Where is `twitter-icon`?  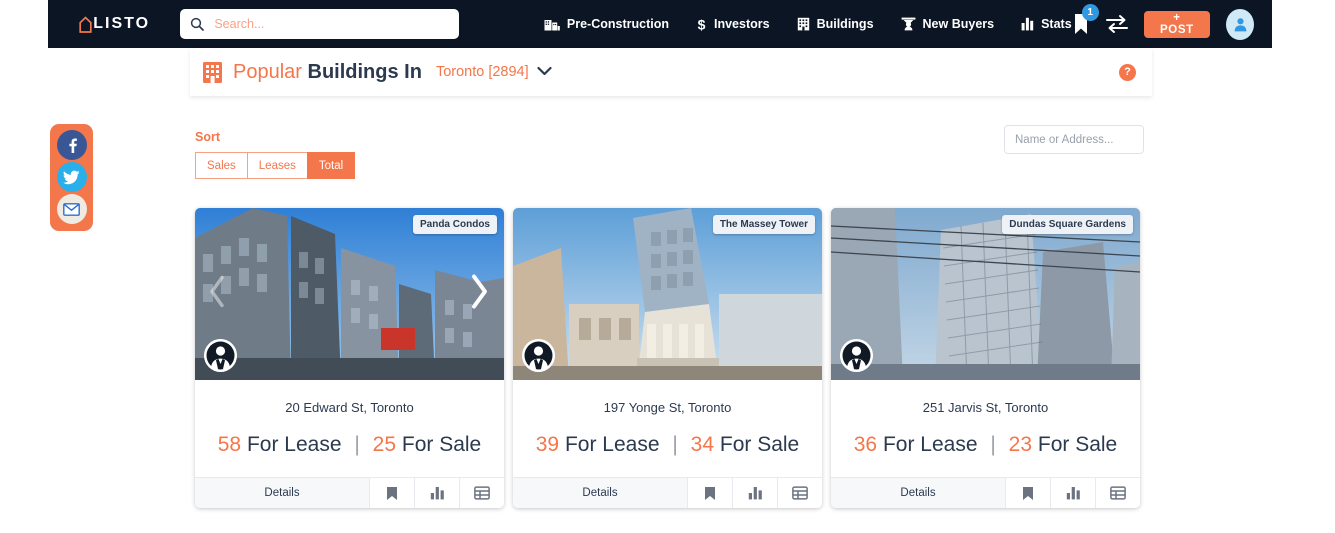 twitter-icon is located at coordinates (71, 177).